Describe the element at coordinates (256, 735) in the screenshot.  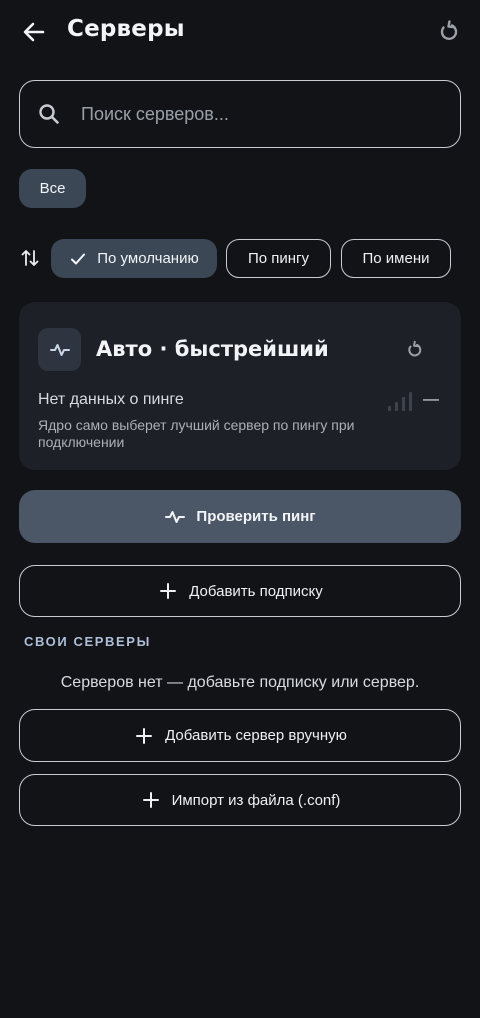
I see `add-server-manual-label: Добавить сервер вручную` at that location.